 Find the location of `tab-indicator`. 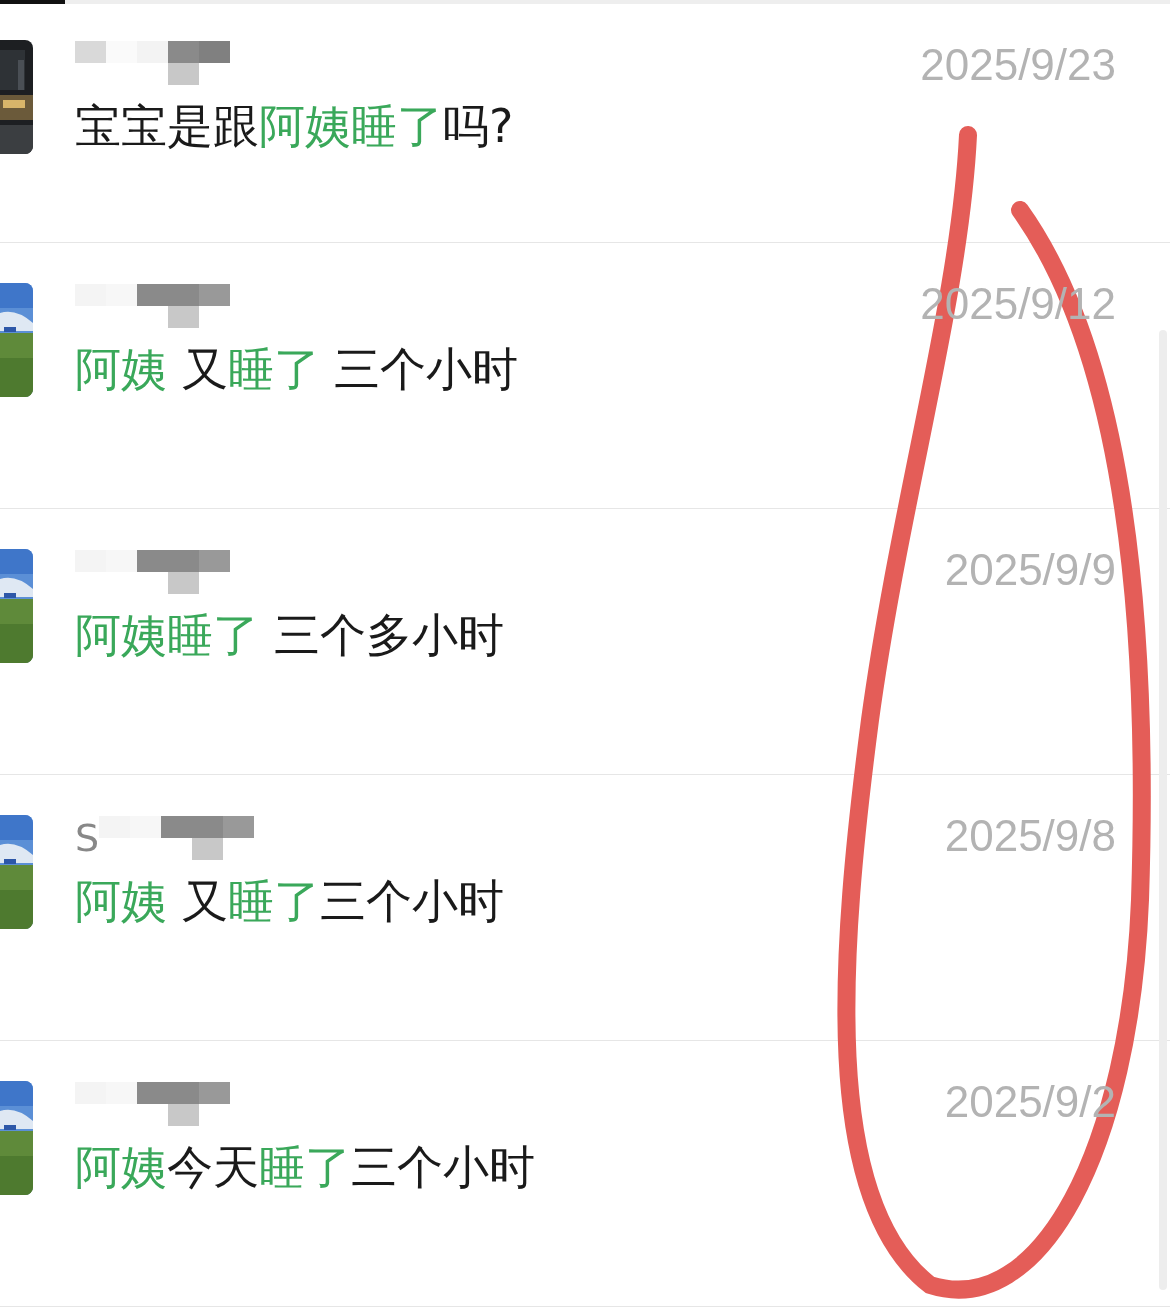

tab-indicator is located at coordinates (32, 2).